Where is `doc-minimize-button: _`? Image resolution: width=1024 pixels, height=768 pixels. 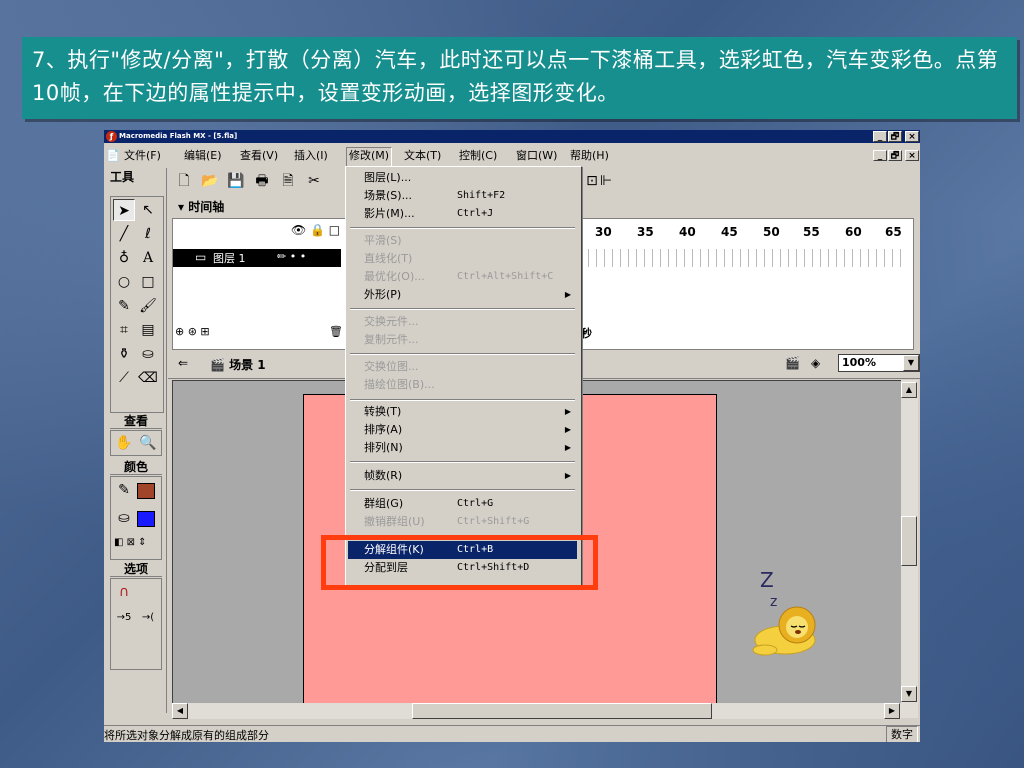
doc-minimize-button: _ is located at coordinates (880, 155).